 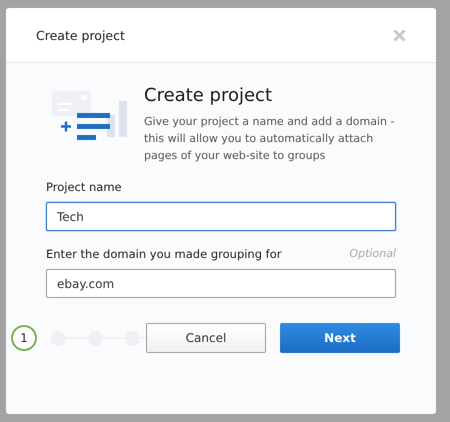 What do you see at coordinates (221, 283) in the screenshot?
I see `input-field: ebay.com` at bounding box center [221, 283].